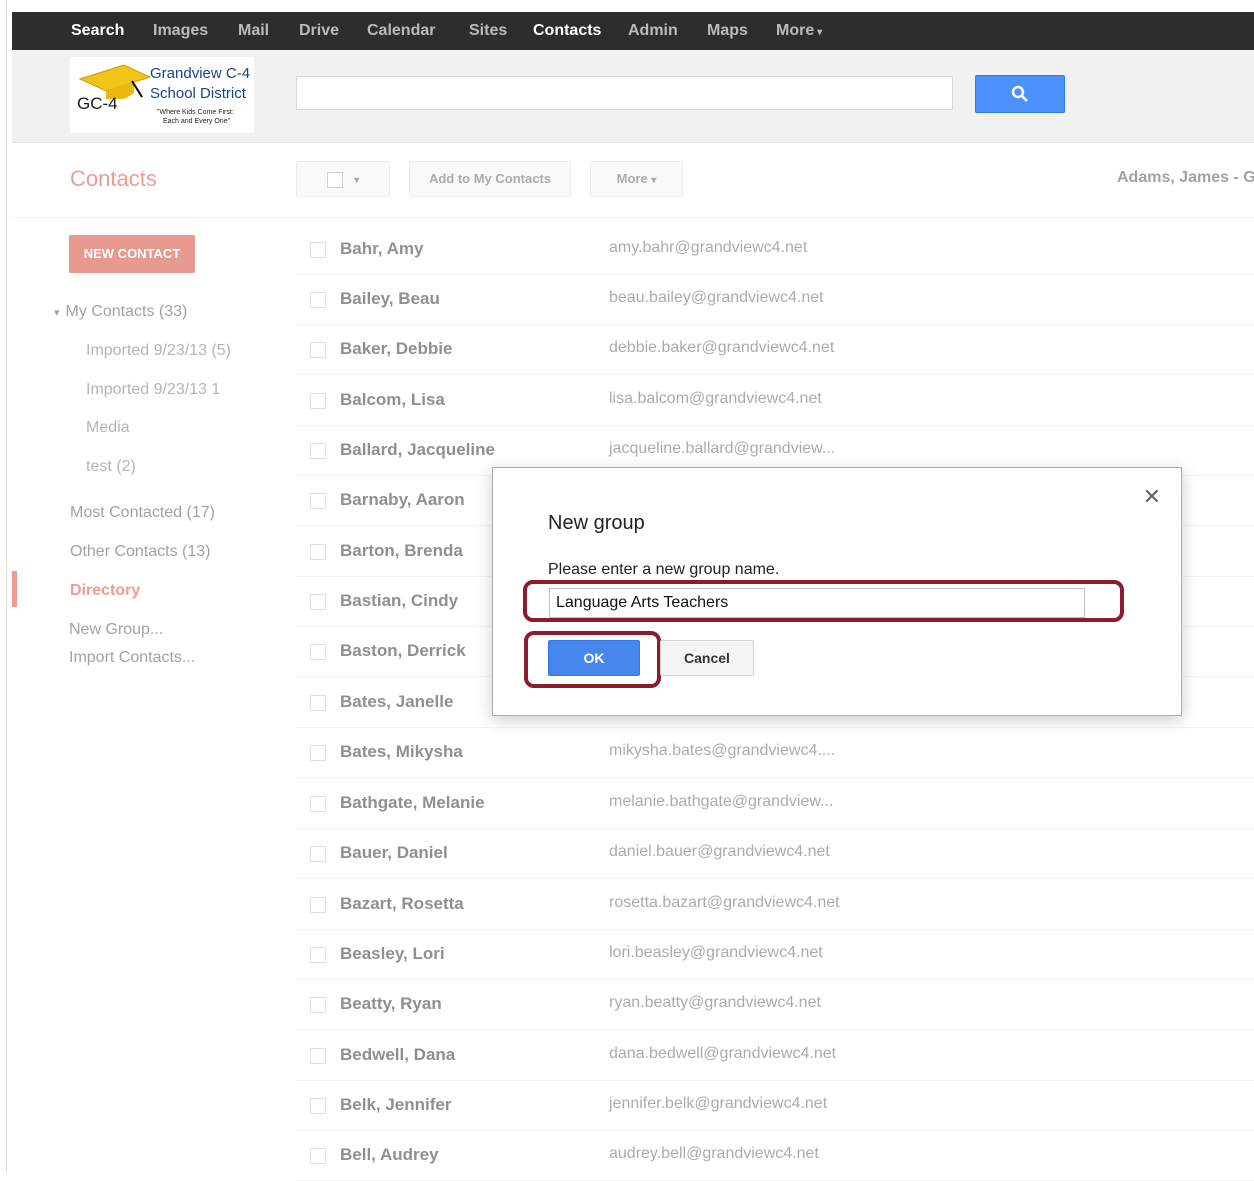 The height and width of the screenshot is (1181, 1254). Describe the element at coordinates (195, 112) in the screenshot. I see `logo-tagline1: "Where Kids Come First:` at that location.